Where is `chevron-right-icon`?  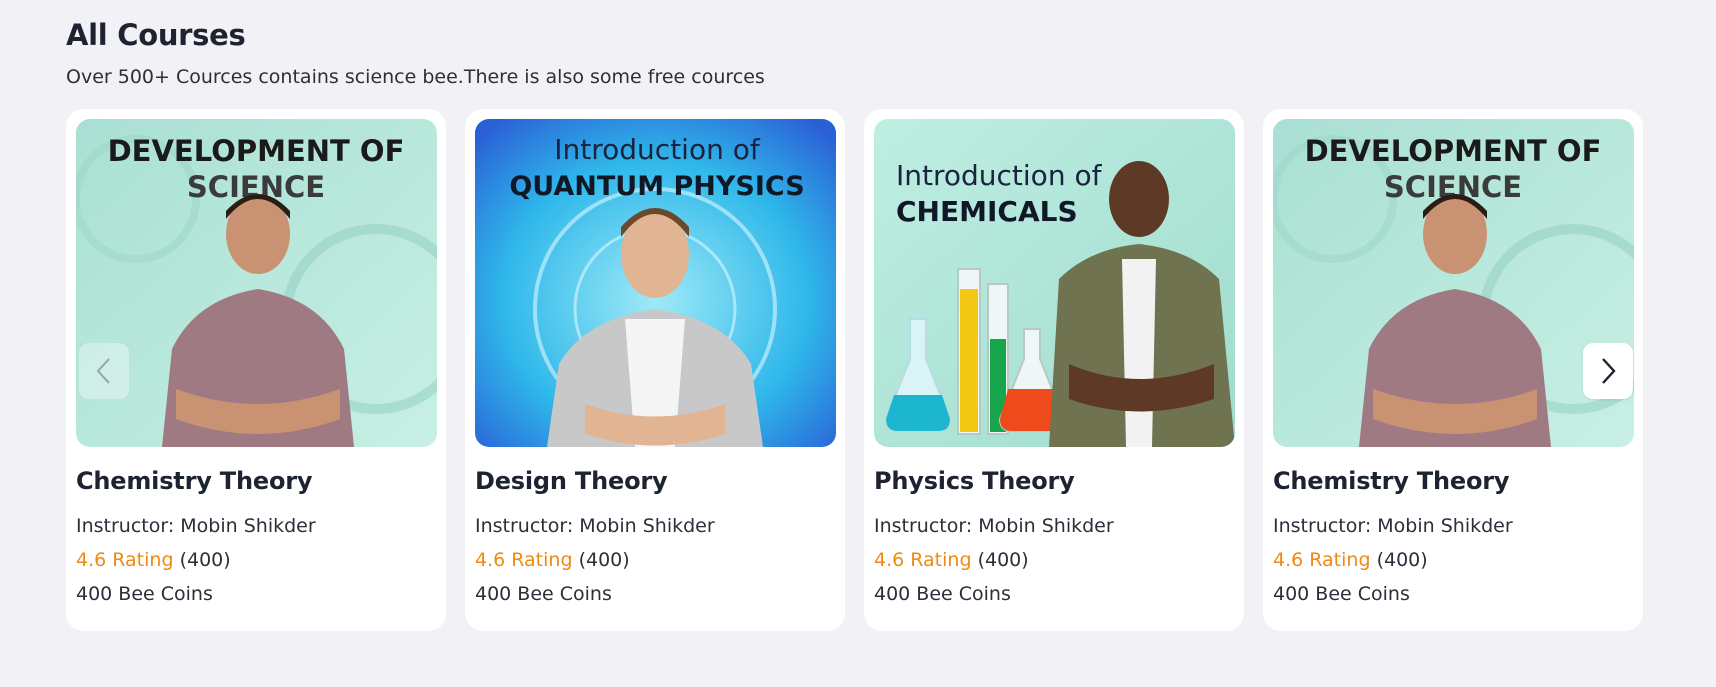 chevron-right-icon is located at coordinates (1609, 371).